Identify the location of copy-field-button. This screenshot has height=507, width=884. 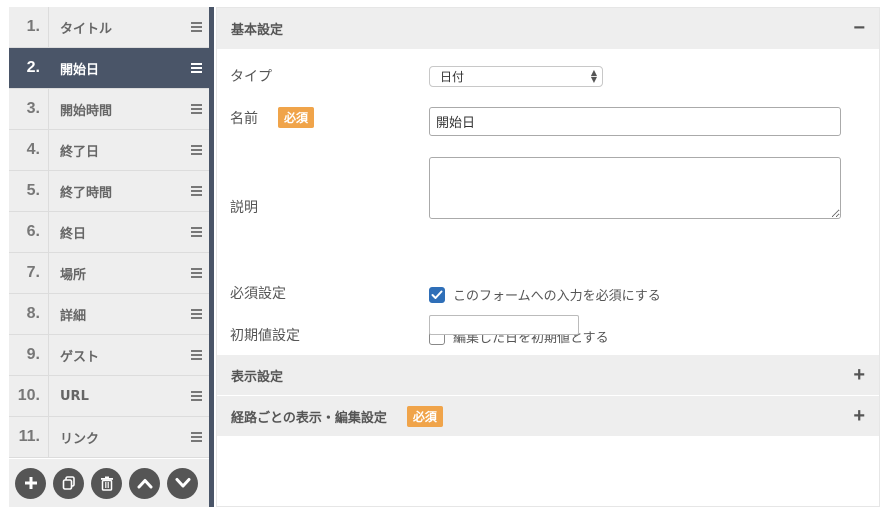
(68, 483).